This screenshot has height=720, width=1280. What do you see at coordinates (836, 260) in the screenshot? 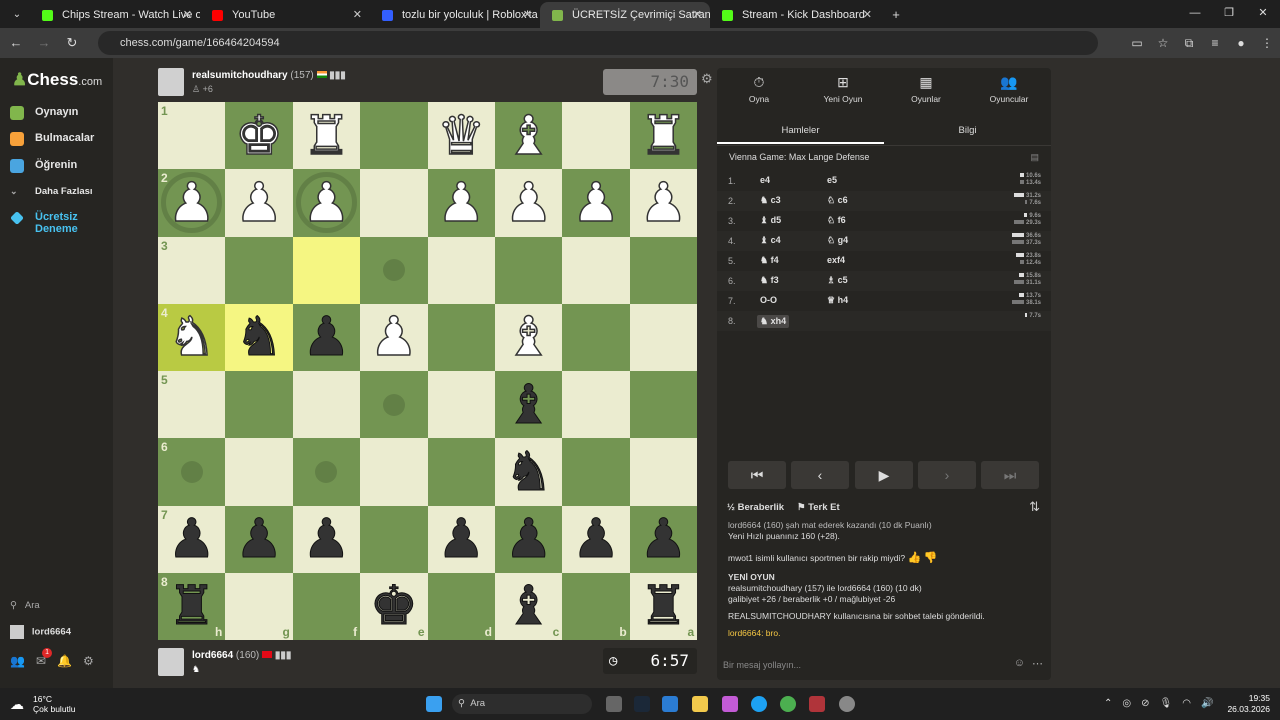
I see `black-move: exf4` at bounding box center [836, 260].